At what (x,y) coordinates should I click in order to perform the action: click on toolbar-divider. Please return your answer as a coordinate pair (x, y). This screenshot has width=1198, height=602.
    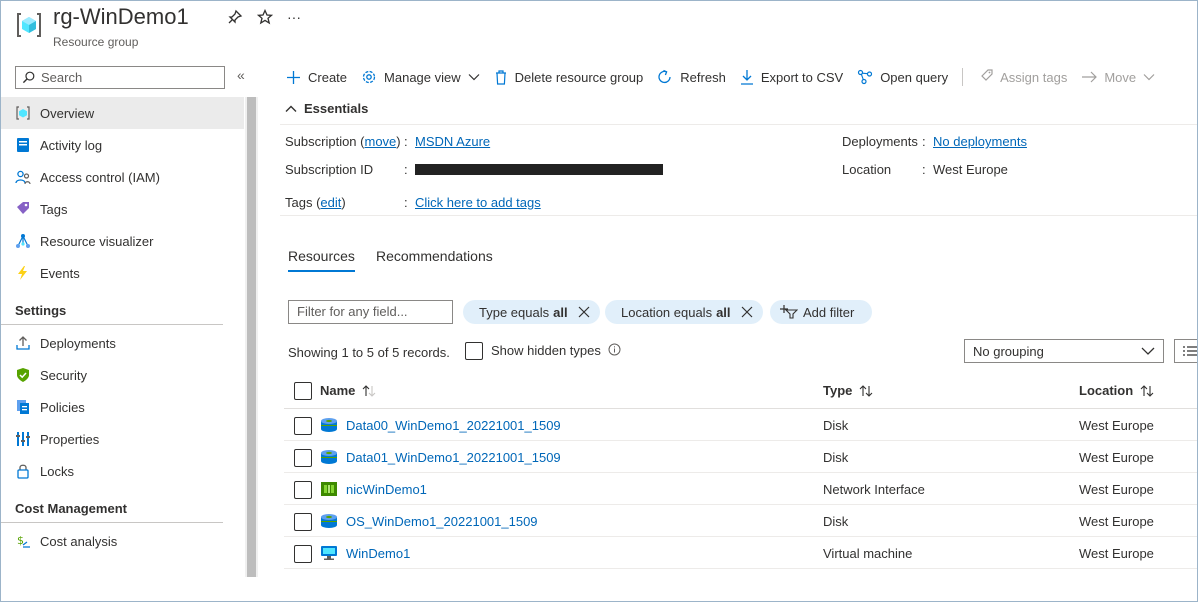
    Looking at the image, I should click on (963, 77).